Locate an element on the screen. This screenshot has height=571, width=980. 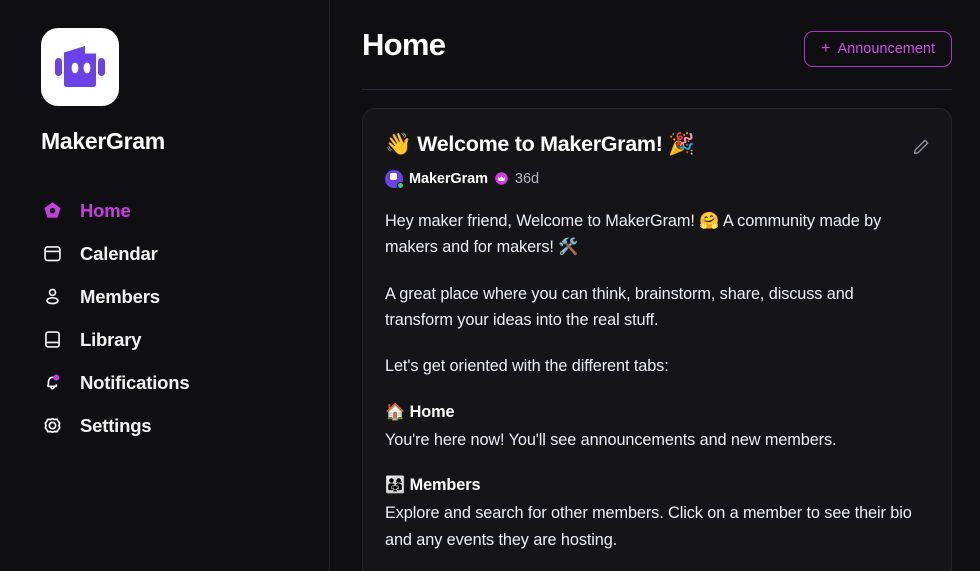
gear-icon is located at coordinates (52, 426).